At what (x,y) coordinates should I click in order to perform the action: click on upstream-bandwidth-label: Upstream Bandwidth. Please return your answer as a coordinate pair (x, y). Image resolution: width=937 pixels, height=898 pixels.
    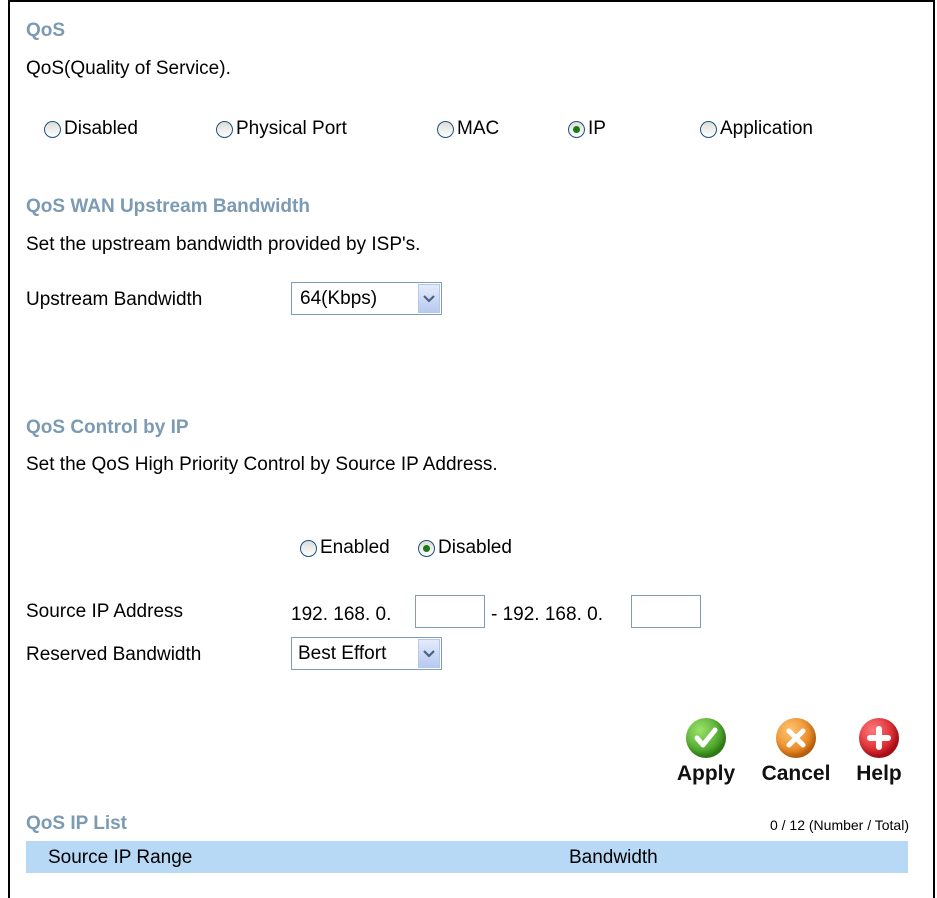
    Looking at the image, I should click on (114, 299).